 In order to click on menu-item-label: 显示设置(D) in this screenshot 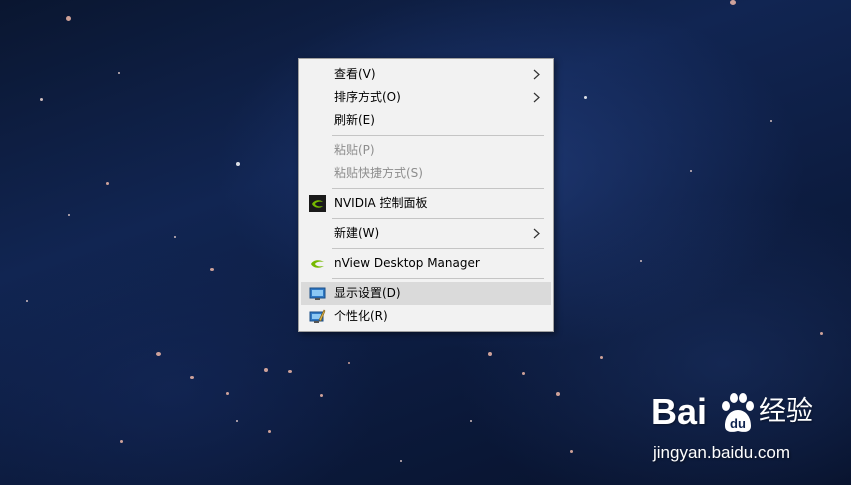, I will do `click(367, 293)`.